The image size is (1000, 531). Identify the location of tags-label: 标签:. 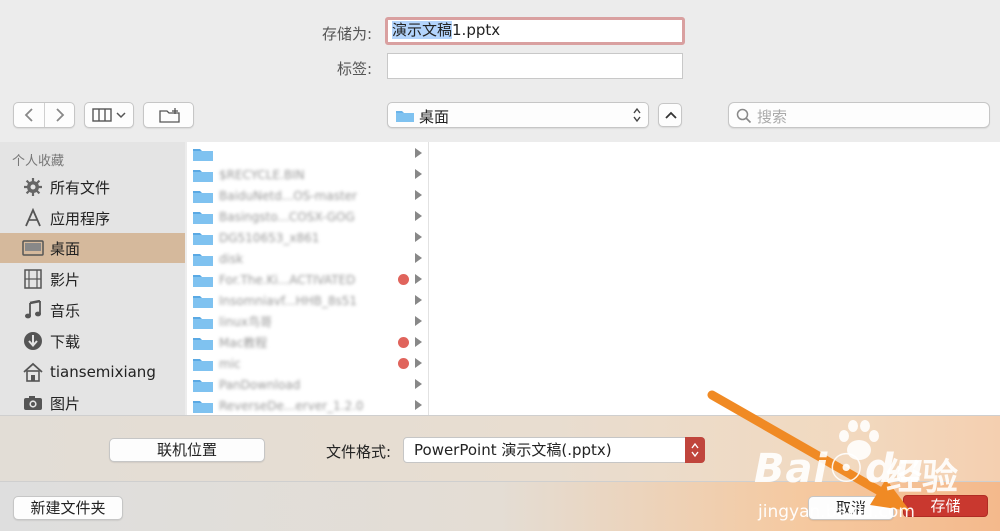
(354, 69).